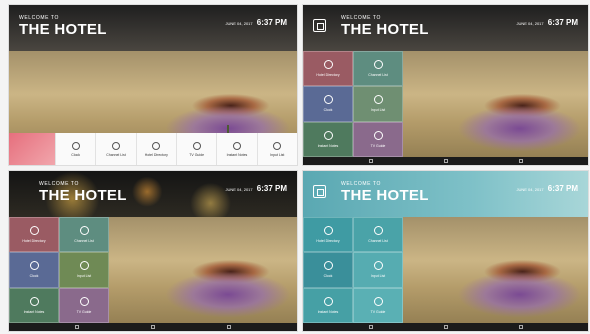 This screenshot has width=590, height=334. I want to click on hotel-logo-icon, so click(319, 25).